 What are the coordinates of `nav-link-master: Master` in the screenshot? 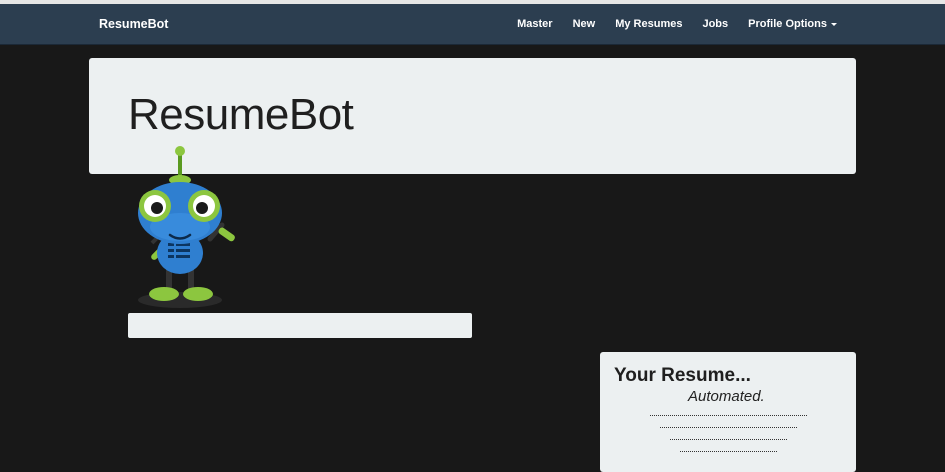 It's located at (534, 24).